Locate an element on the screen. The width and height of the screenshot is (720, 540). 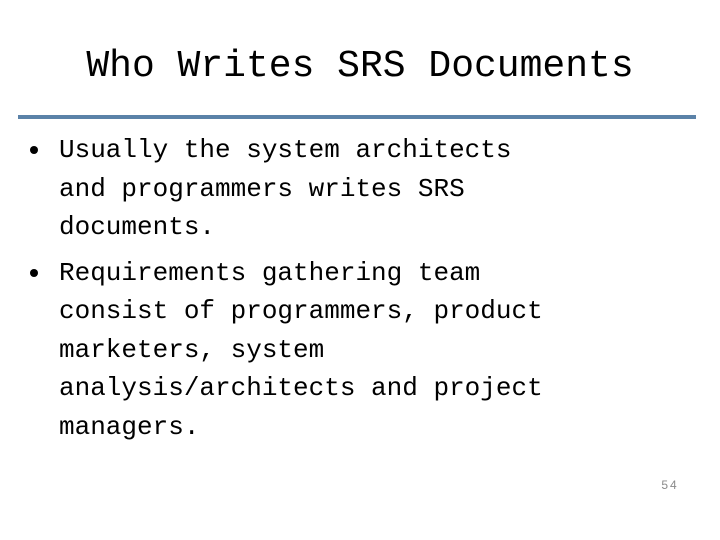
title-divider is located at coordinates (357, 117).